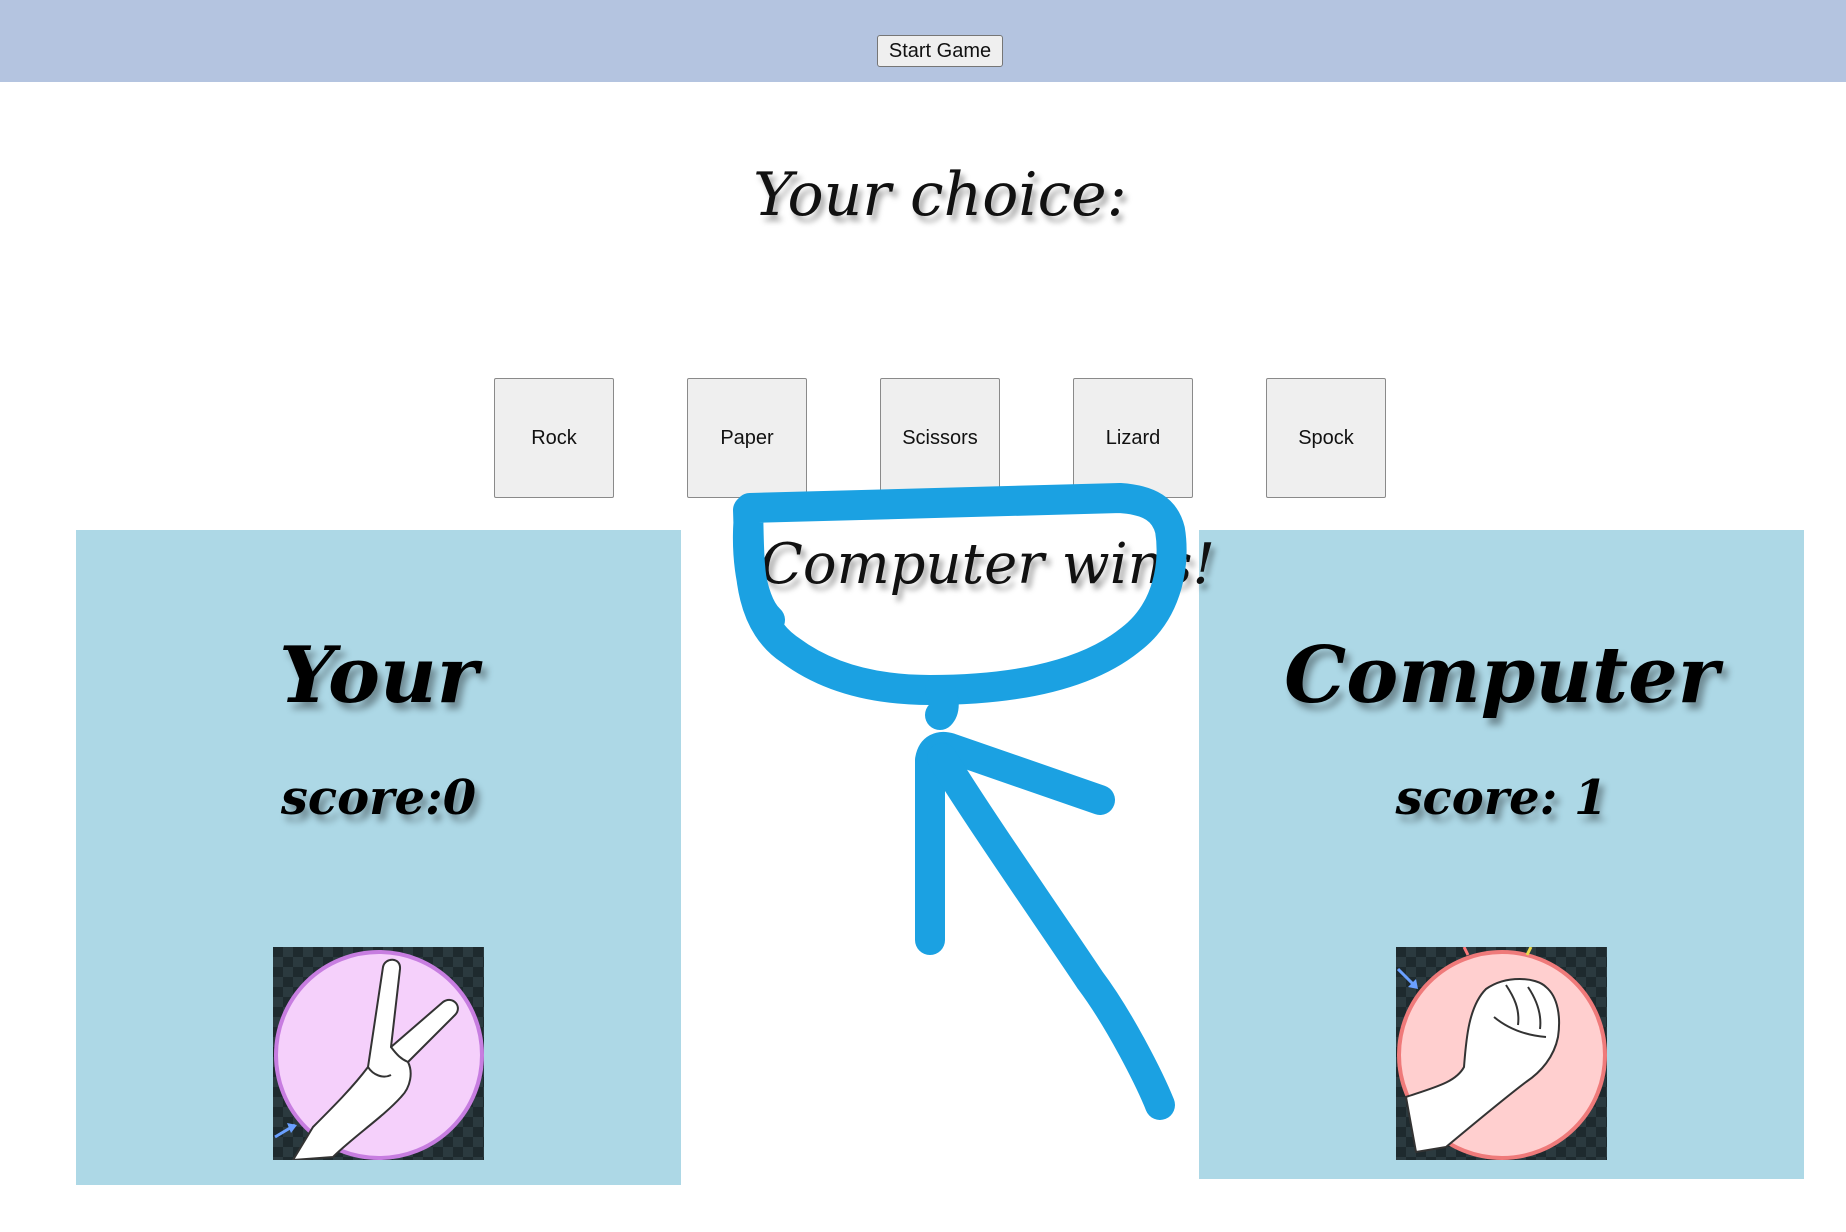  Describe the element at coordinates (1133, 438) in the screenshot. I see `lizard-button: Lizard` at that location.